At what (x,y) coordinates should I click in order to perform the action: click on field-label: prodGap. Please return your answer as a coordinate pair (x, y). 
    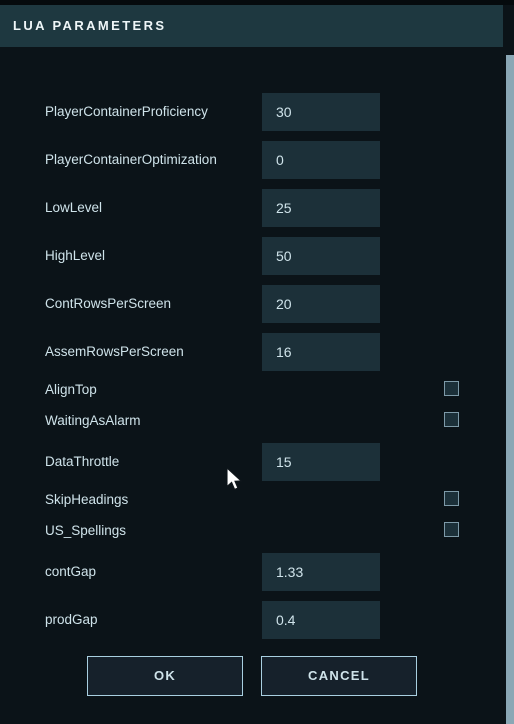
    Looking at the image, I should click on (71, 619).